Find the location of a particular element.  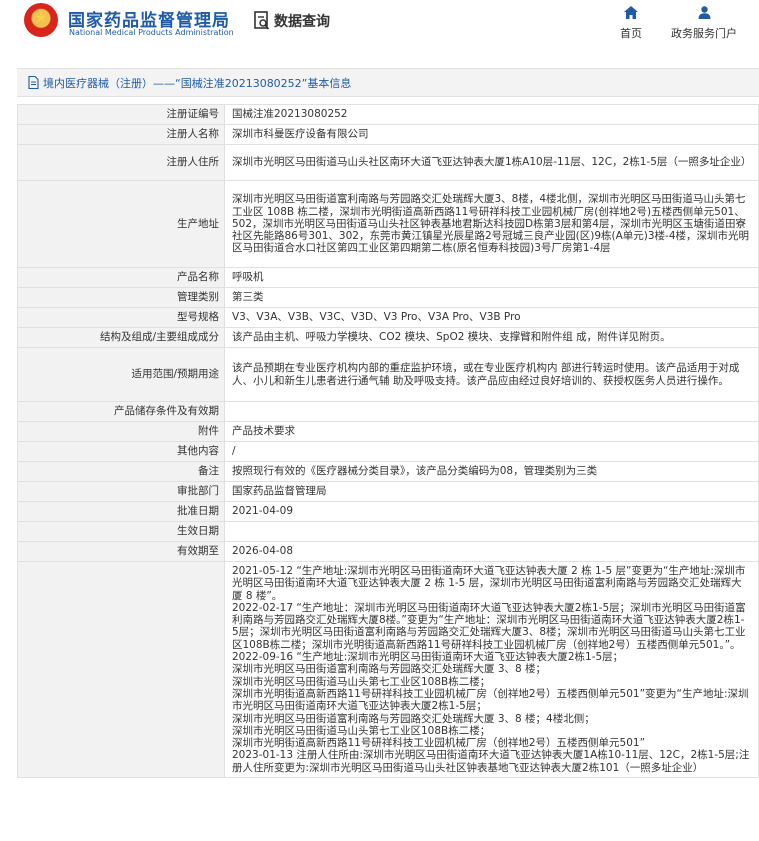

row-label: 审批部门 is located at coordinates (121, 491).